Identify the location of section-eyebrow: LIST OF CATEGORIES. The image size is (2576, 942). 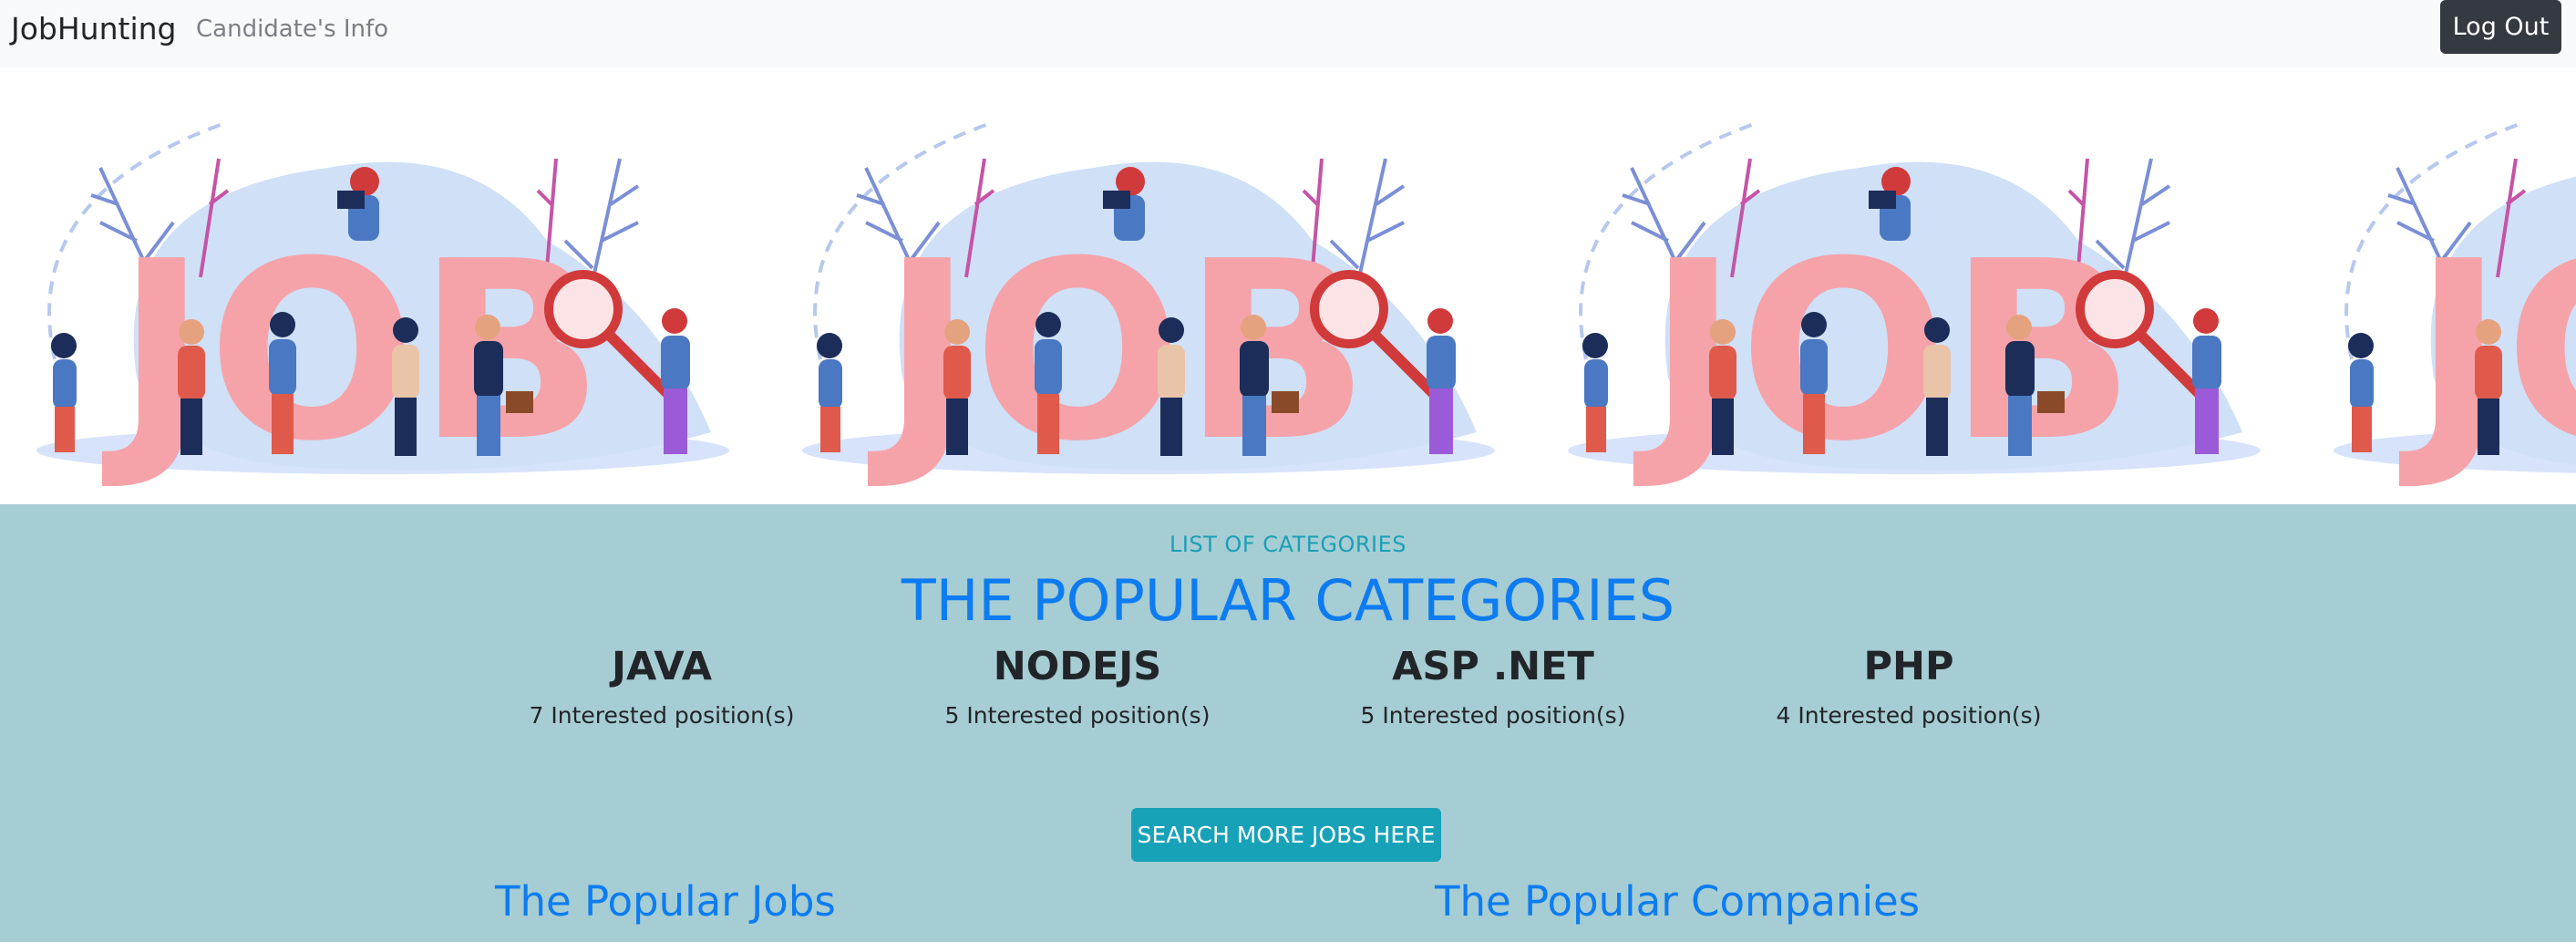
(1288, 544).